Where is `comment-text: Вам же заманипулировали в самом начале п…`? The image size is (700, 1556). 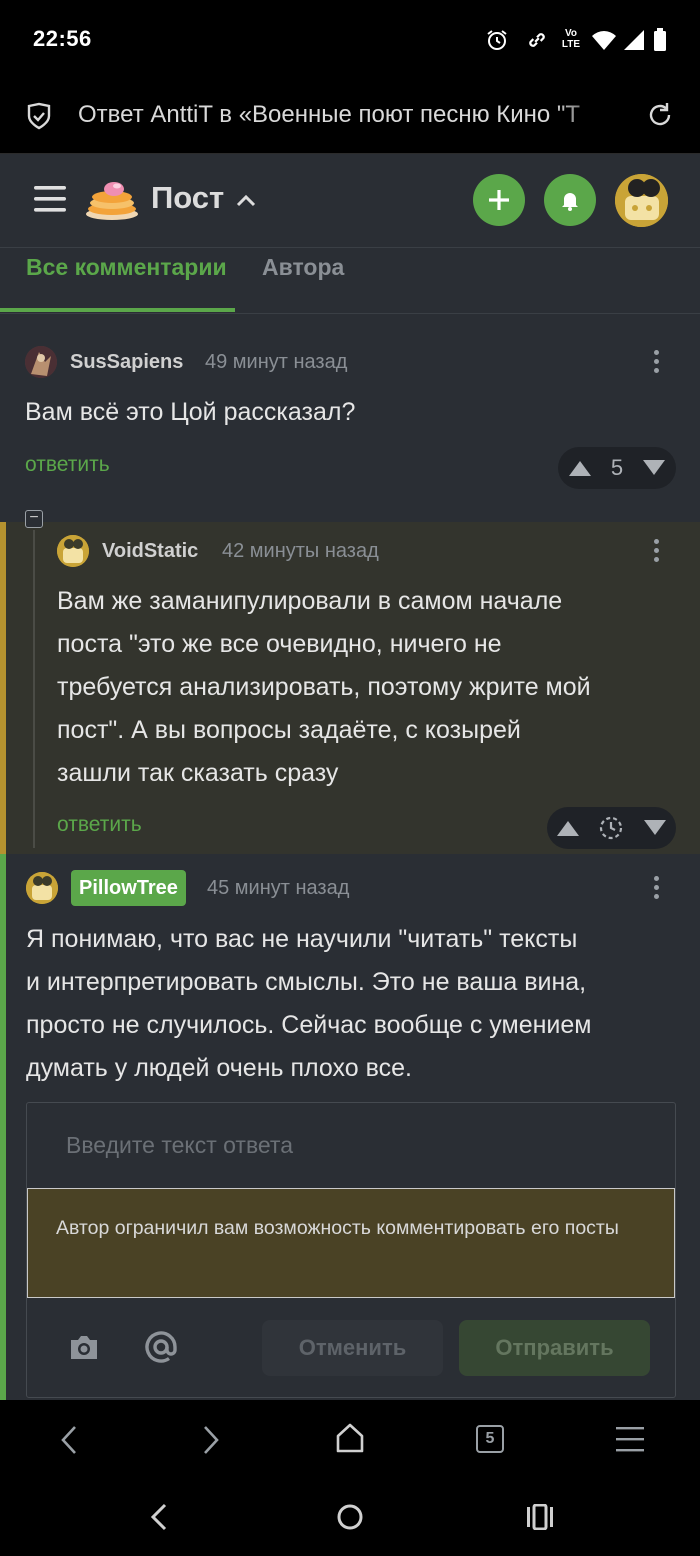 comment-text: Вам же заманипулировали в самом начале п… is located at coordinates (372, 687).